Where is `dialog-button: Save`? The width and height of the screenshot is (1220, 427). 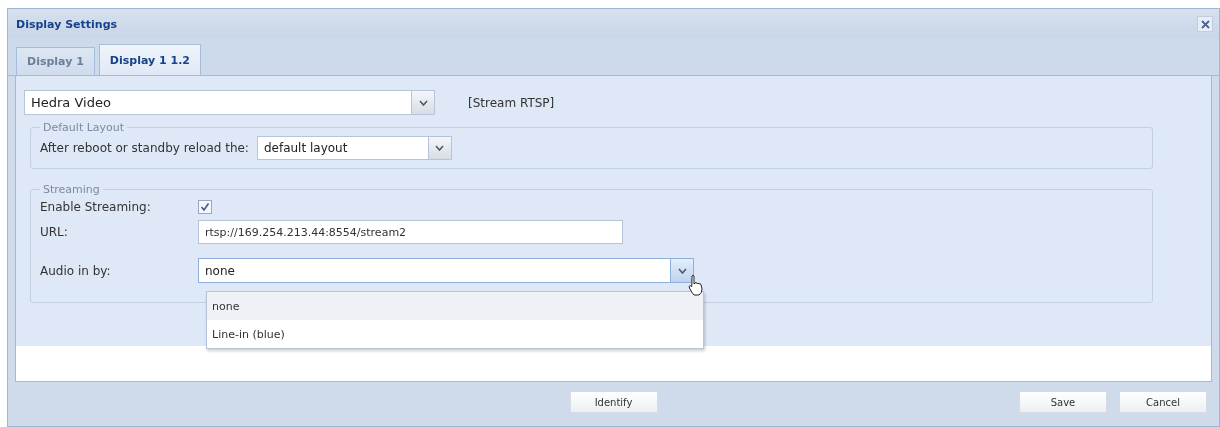
dialog-button: Save is located at coordinates (1063, 402).